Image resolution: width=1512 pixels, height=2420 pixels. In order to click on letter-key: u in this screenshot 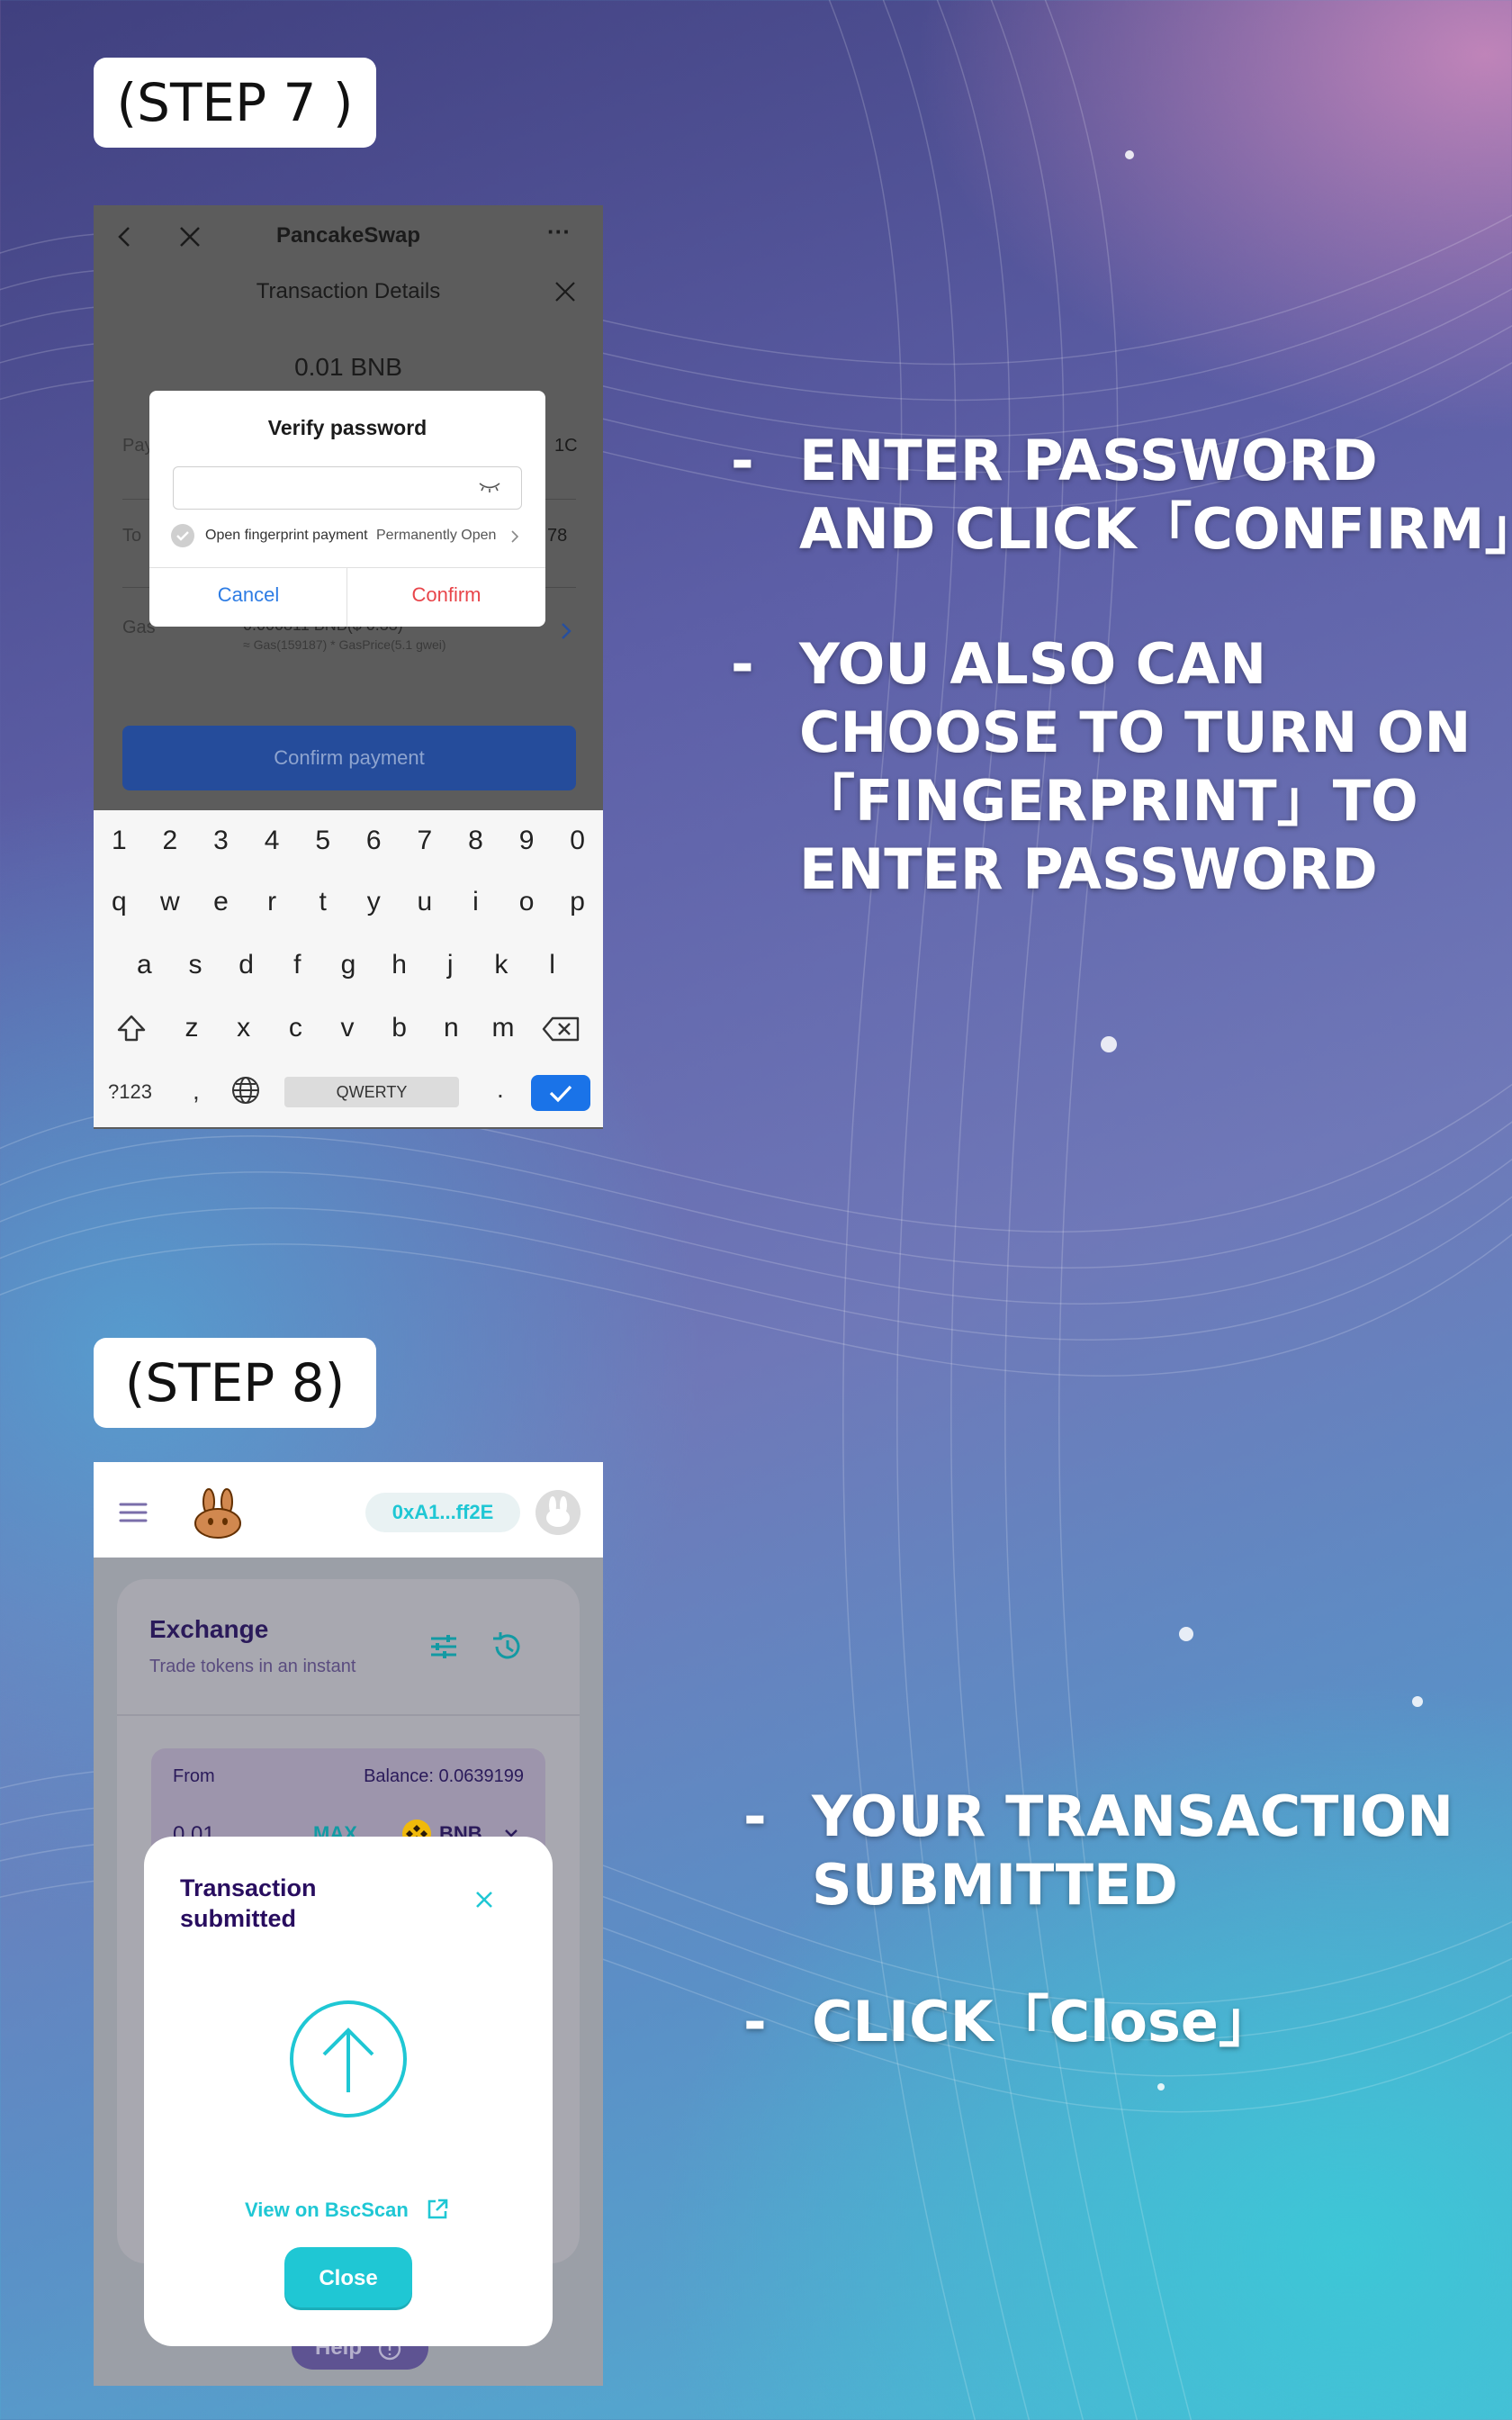, I will do `click(424, 902)`.